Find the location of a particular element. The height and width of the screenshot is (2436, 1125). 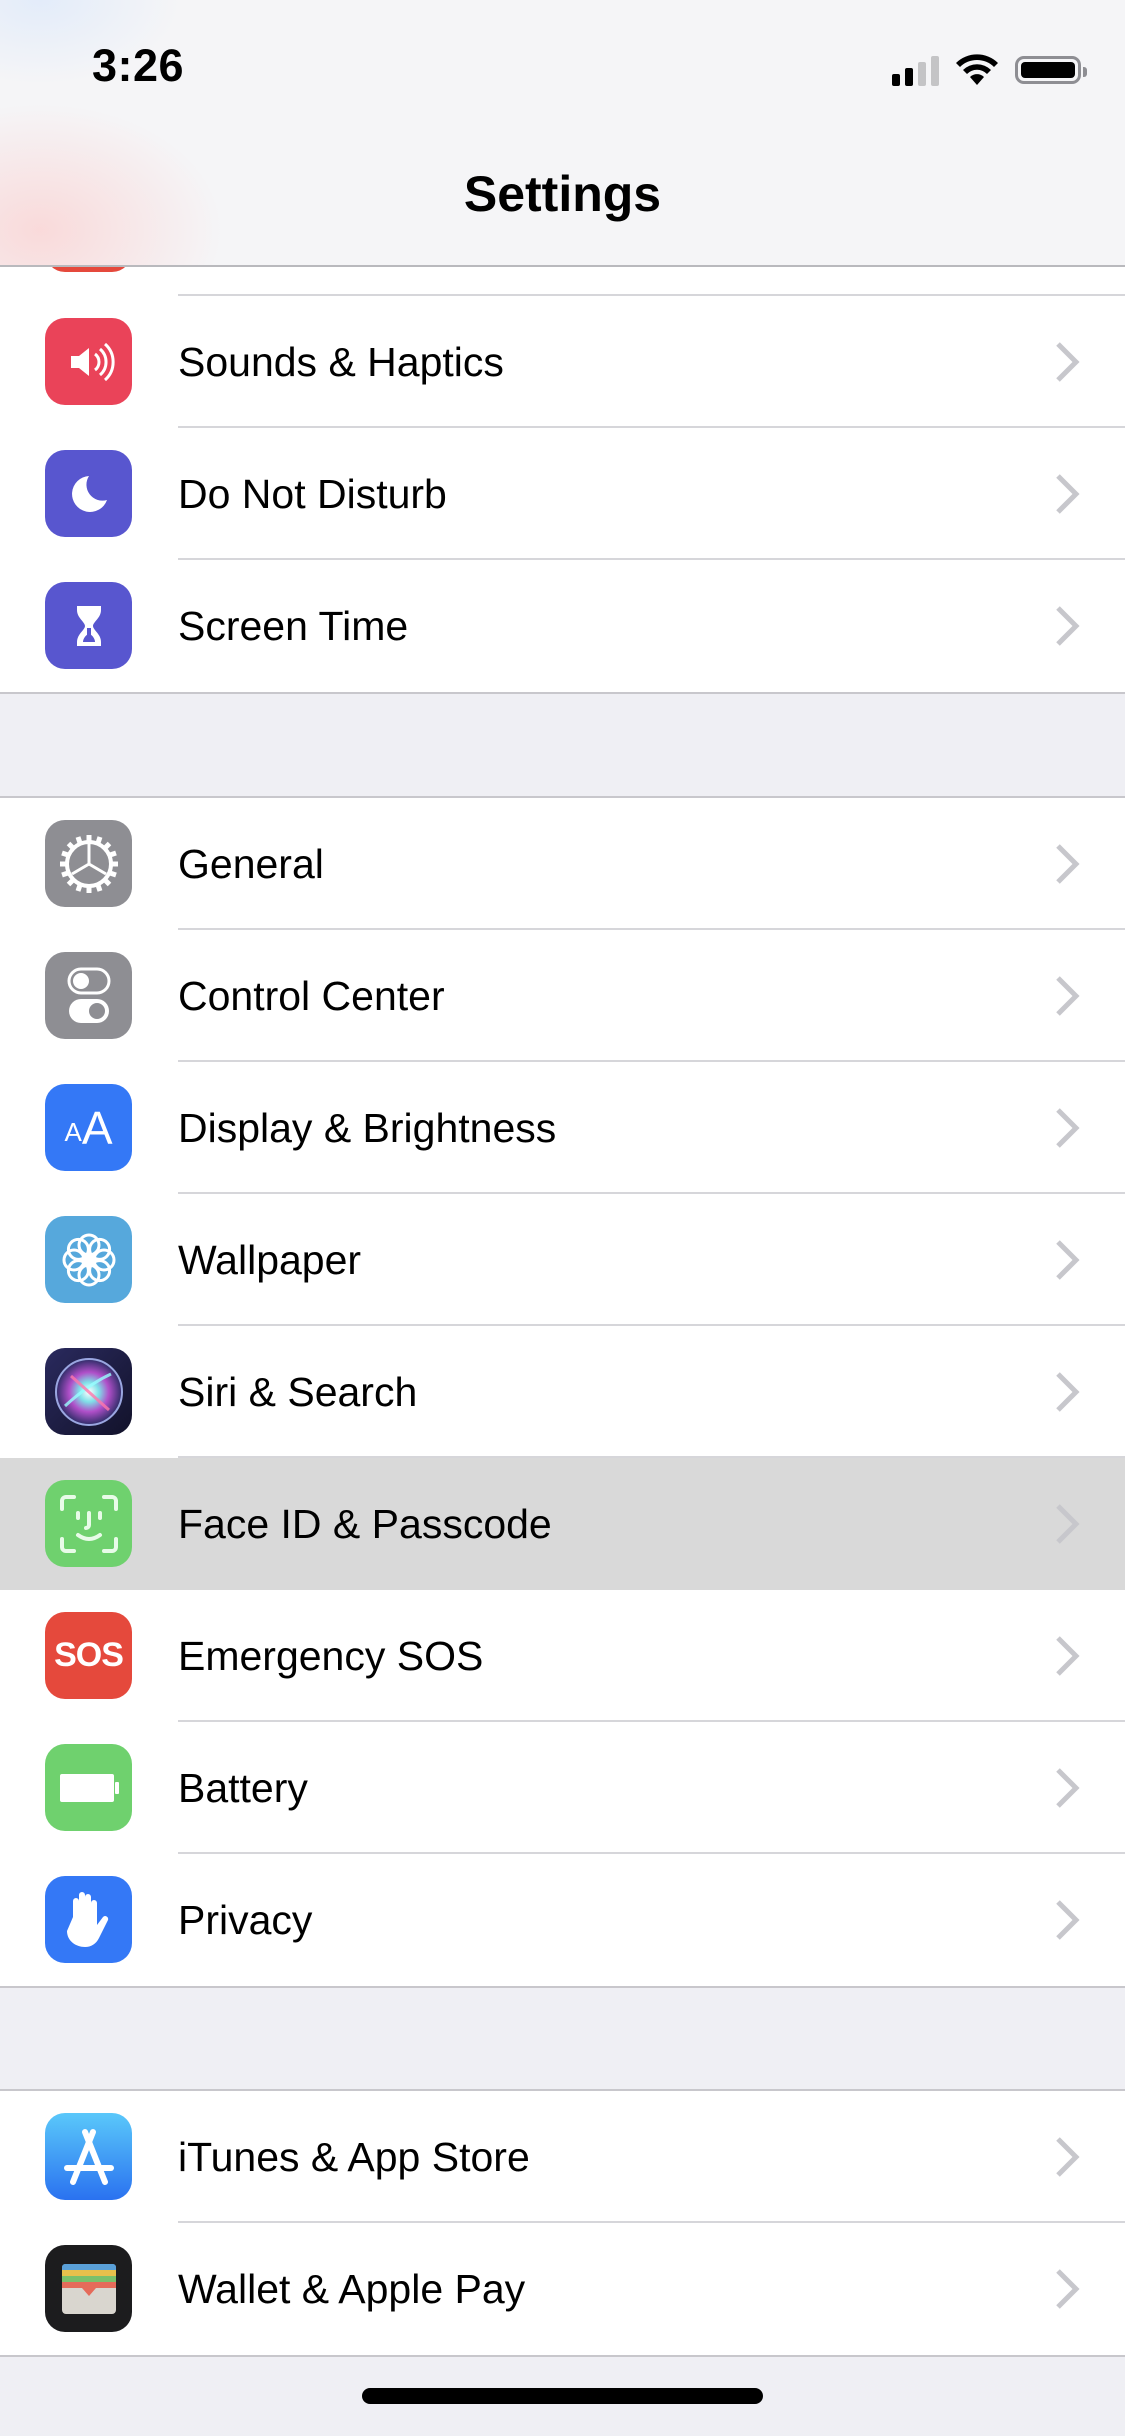

row-general: General is located at coordinates (562, 864).